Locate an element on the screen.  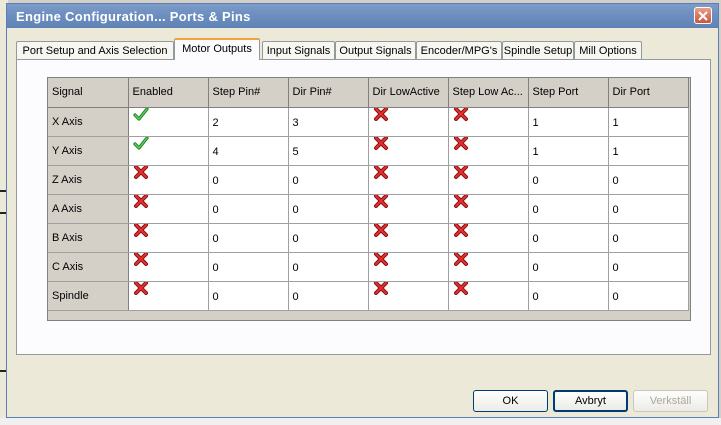
title-bar: Engine Configuration... Ports & Pins is located at coordinates (362, 16).